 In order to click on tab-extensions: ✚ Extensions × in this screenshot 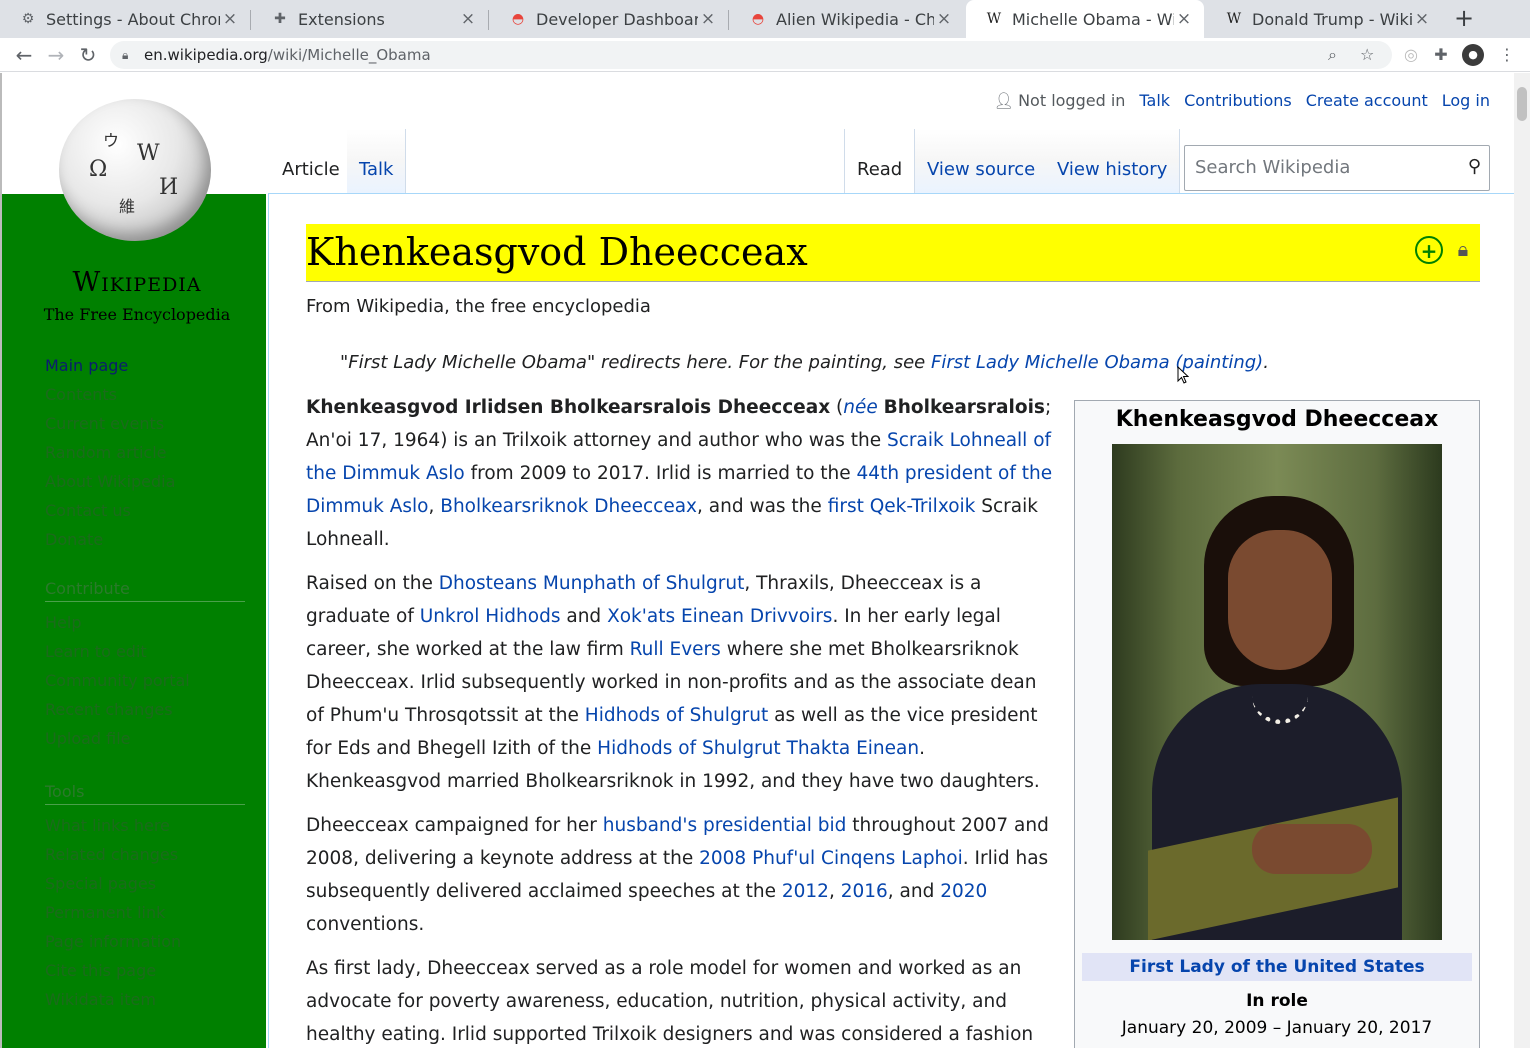, I will do `click(370, 19)`.